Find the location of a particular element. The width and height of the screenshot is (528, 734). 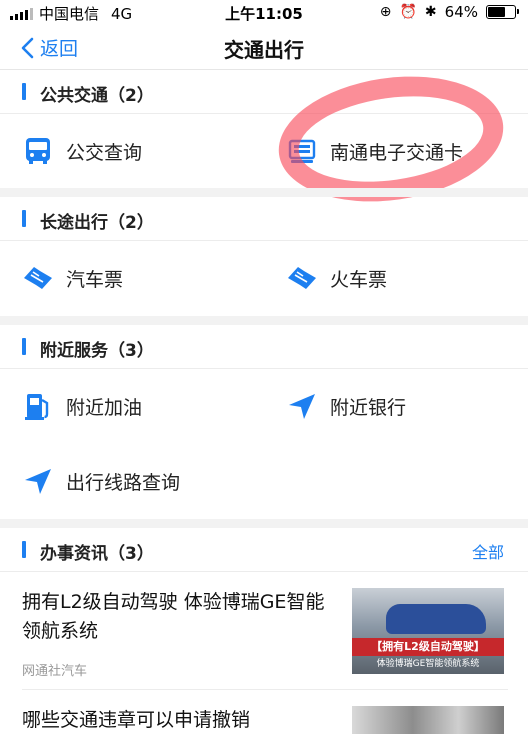

view-all-link: 全部 is located at coordinates (488, 551).